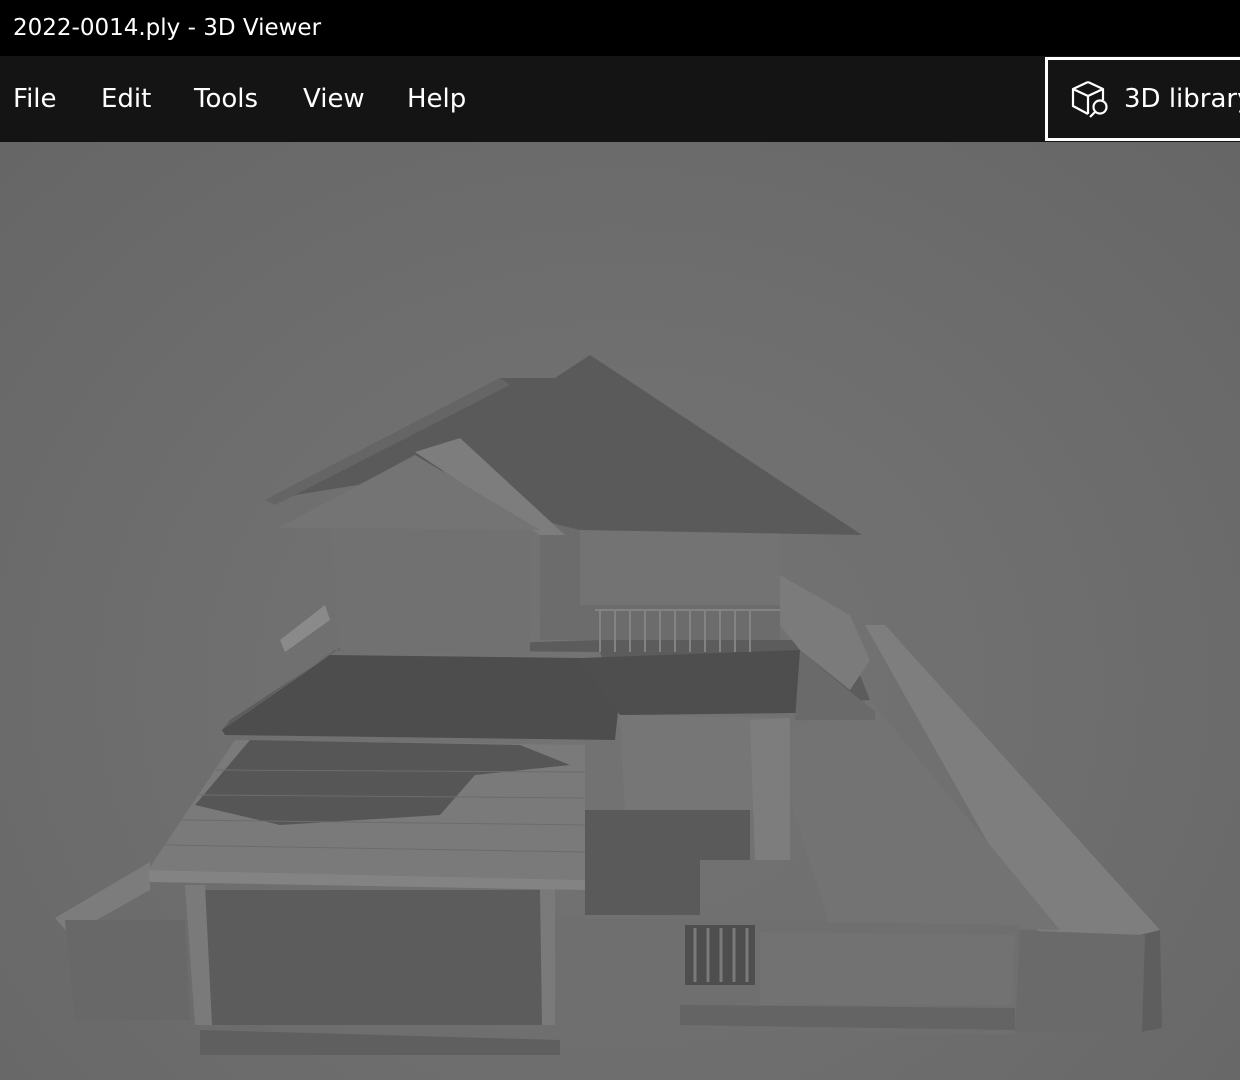 This screenshot has height=1080, width=1240. What do you see at coordinates (420, 697) in the screenshot?
I see `middle-roof-left` at bounding box center [420, 697].